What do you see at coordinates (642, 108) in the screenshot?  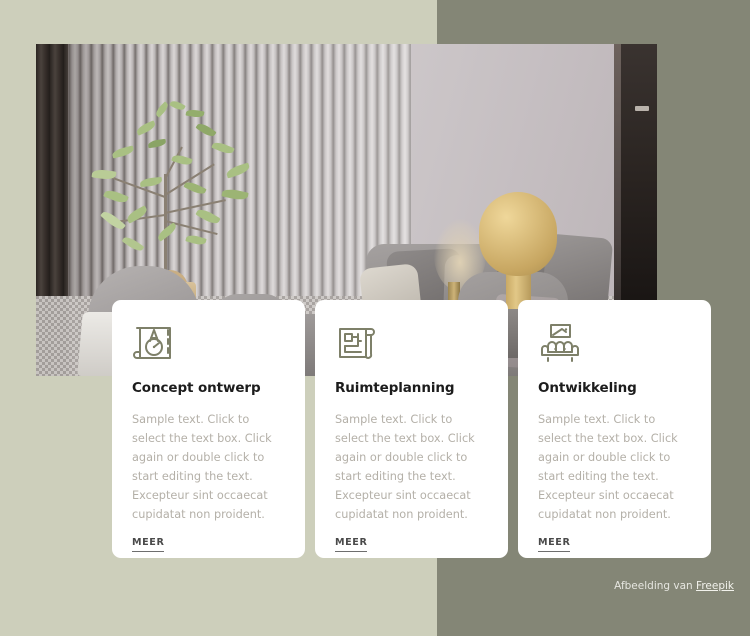 I see `hero-door-handle` at bounding box center [642, 108].